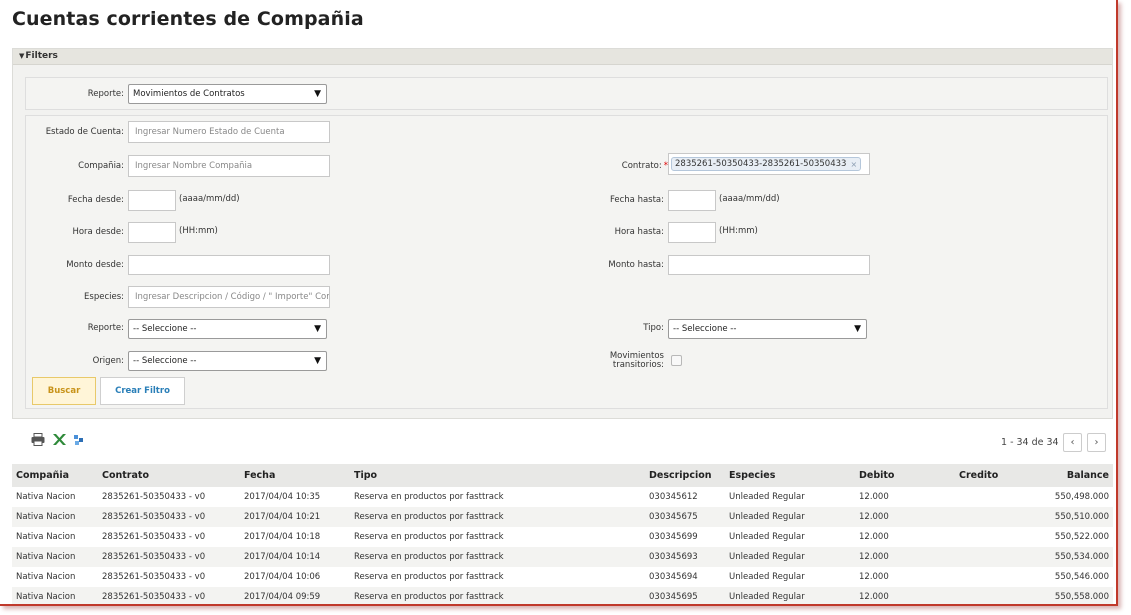 The image size is (1131, 615). What do you see at coordinates (229, 265) in the screenshot?
I see `monto-desde-input` at bounding box center [229, 265].